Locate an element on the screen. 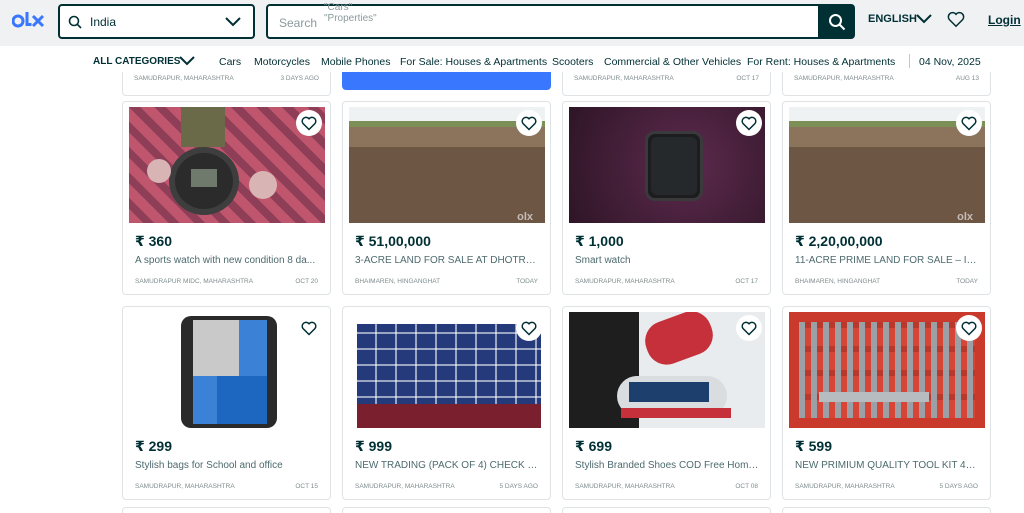 The image size is (1024, 513). listing-price: ₹ 699 is located at coordinates (593, 446).